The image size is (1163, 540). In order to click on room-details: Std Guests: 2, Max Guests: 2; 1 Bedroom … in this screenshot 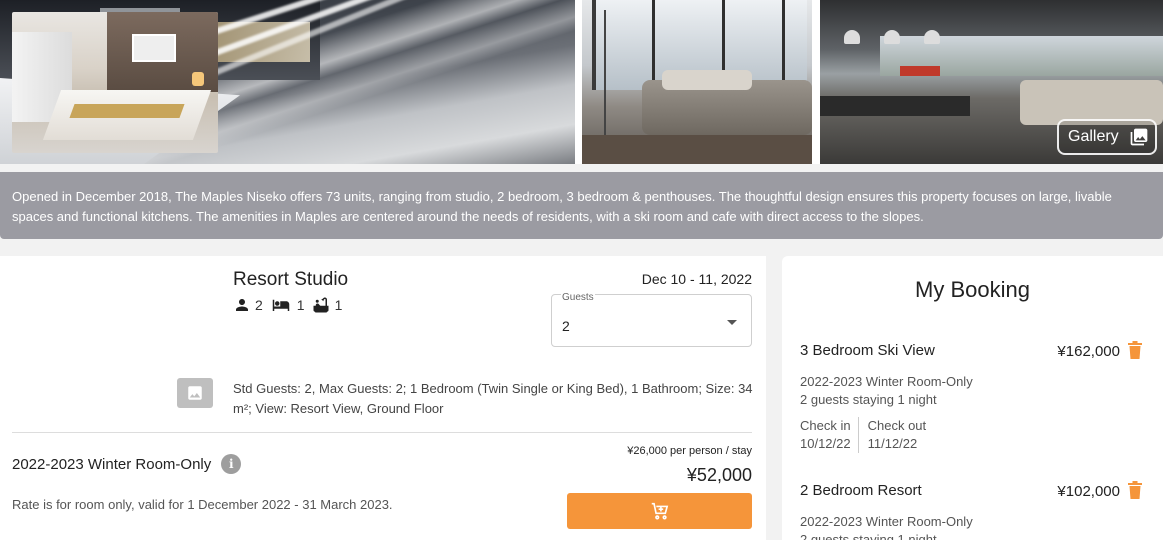, I will do `click(493, 398)`.